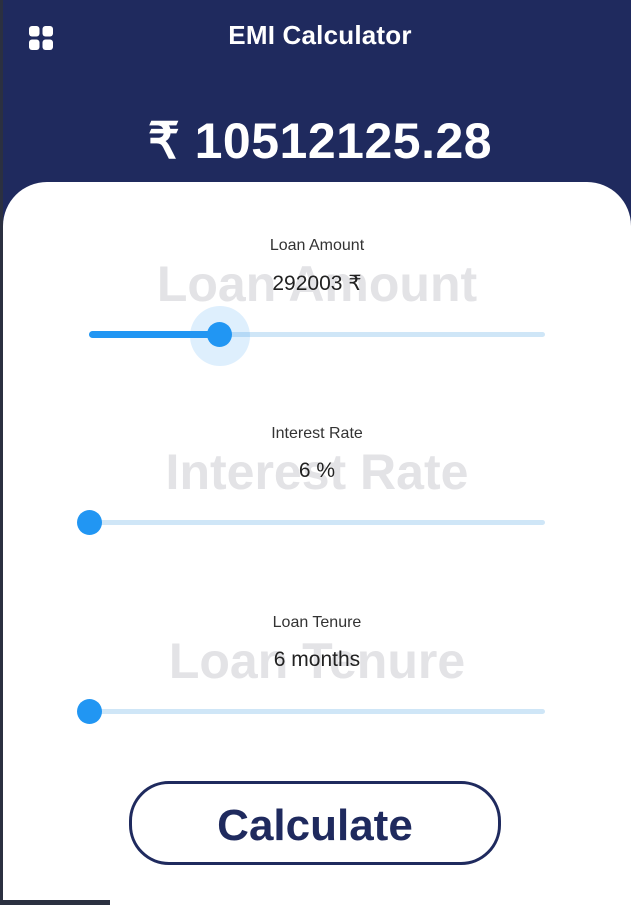 This screenshot has width=636, height=905. What do you see at coordinates (317, 433) in the screenshot?
I see `interest-rate-label: Interest Rate` at bounding box center [317, 433].